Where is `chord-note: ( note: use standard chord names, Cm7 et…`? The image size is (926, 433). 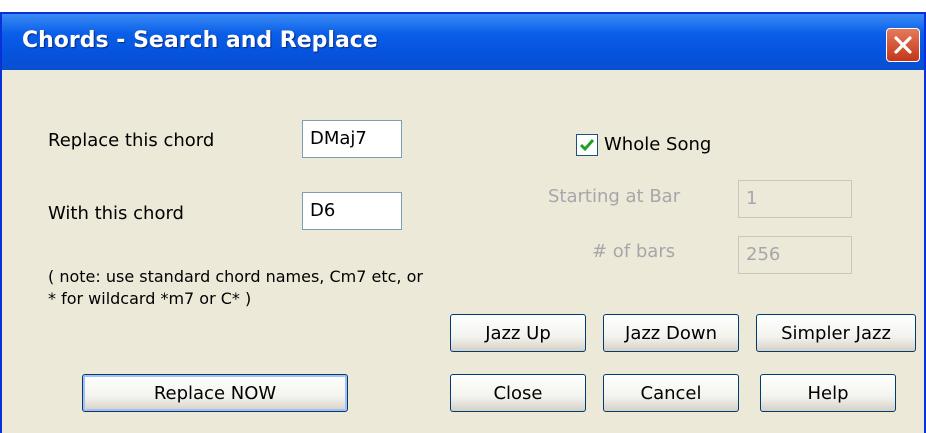 chord-note: ( note: use standard chord names, Cm7 et… is located at coordinates (235, 288).